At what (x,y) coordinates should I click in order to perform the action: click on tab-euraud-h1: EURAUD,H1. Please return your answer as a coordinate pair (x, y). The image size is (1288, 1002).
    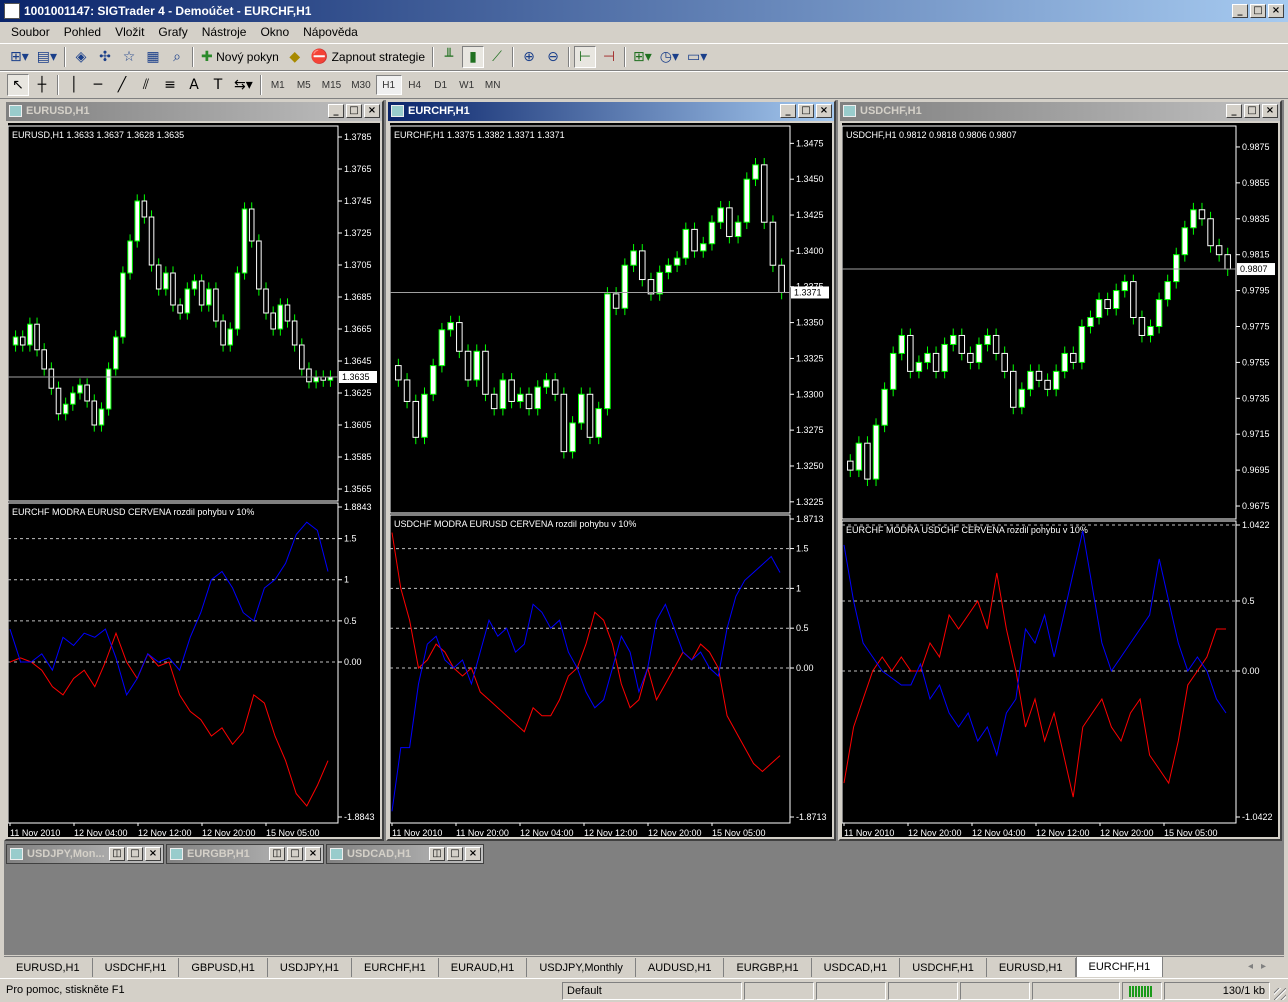
    Looking at the image, I should click on (483, 967).